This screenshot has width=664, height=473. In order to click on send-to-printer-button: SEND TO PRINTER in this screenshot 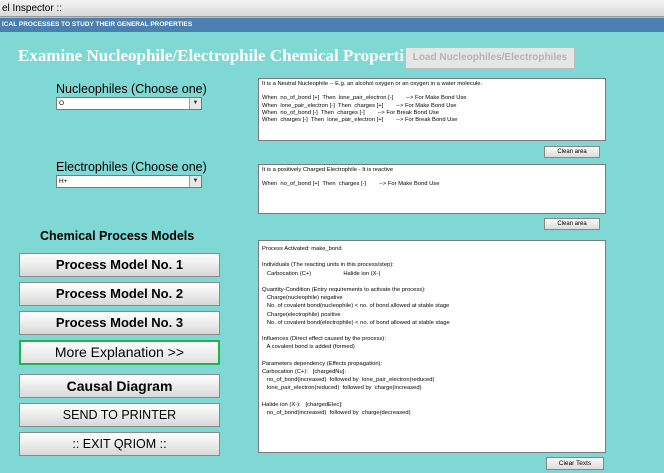, I will do `click(119, 415)`.